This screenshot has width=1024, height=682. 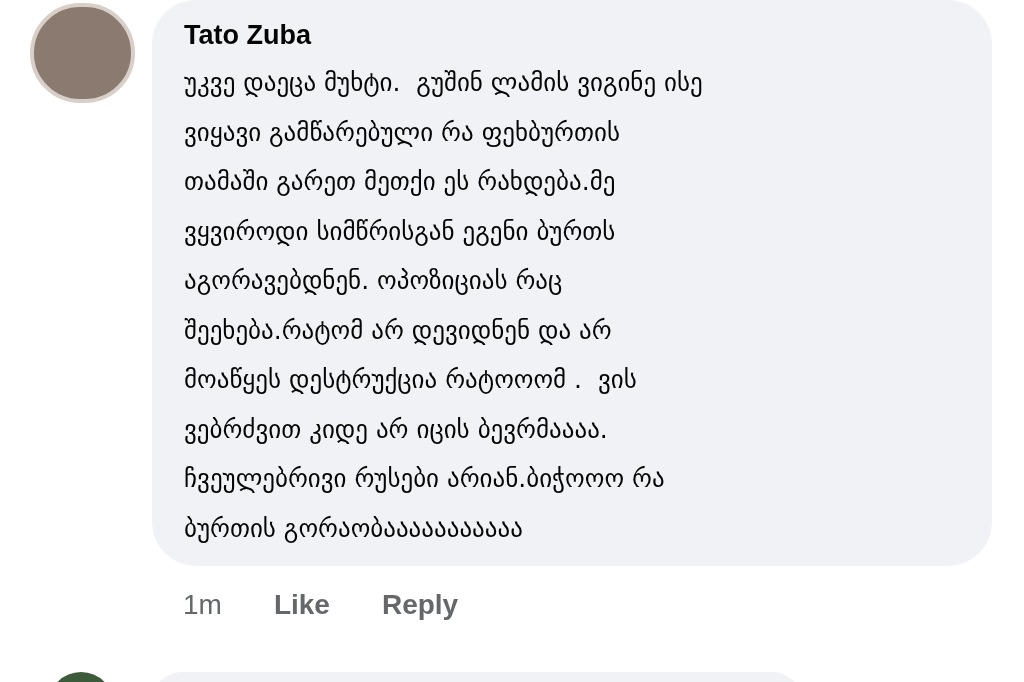 I want to click on like-link: Like, so click(x=301, y=605).